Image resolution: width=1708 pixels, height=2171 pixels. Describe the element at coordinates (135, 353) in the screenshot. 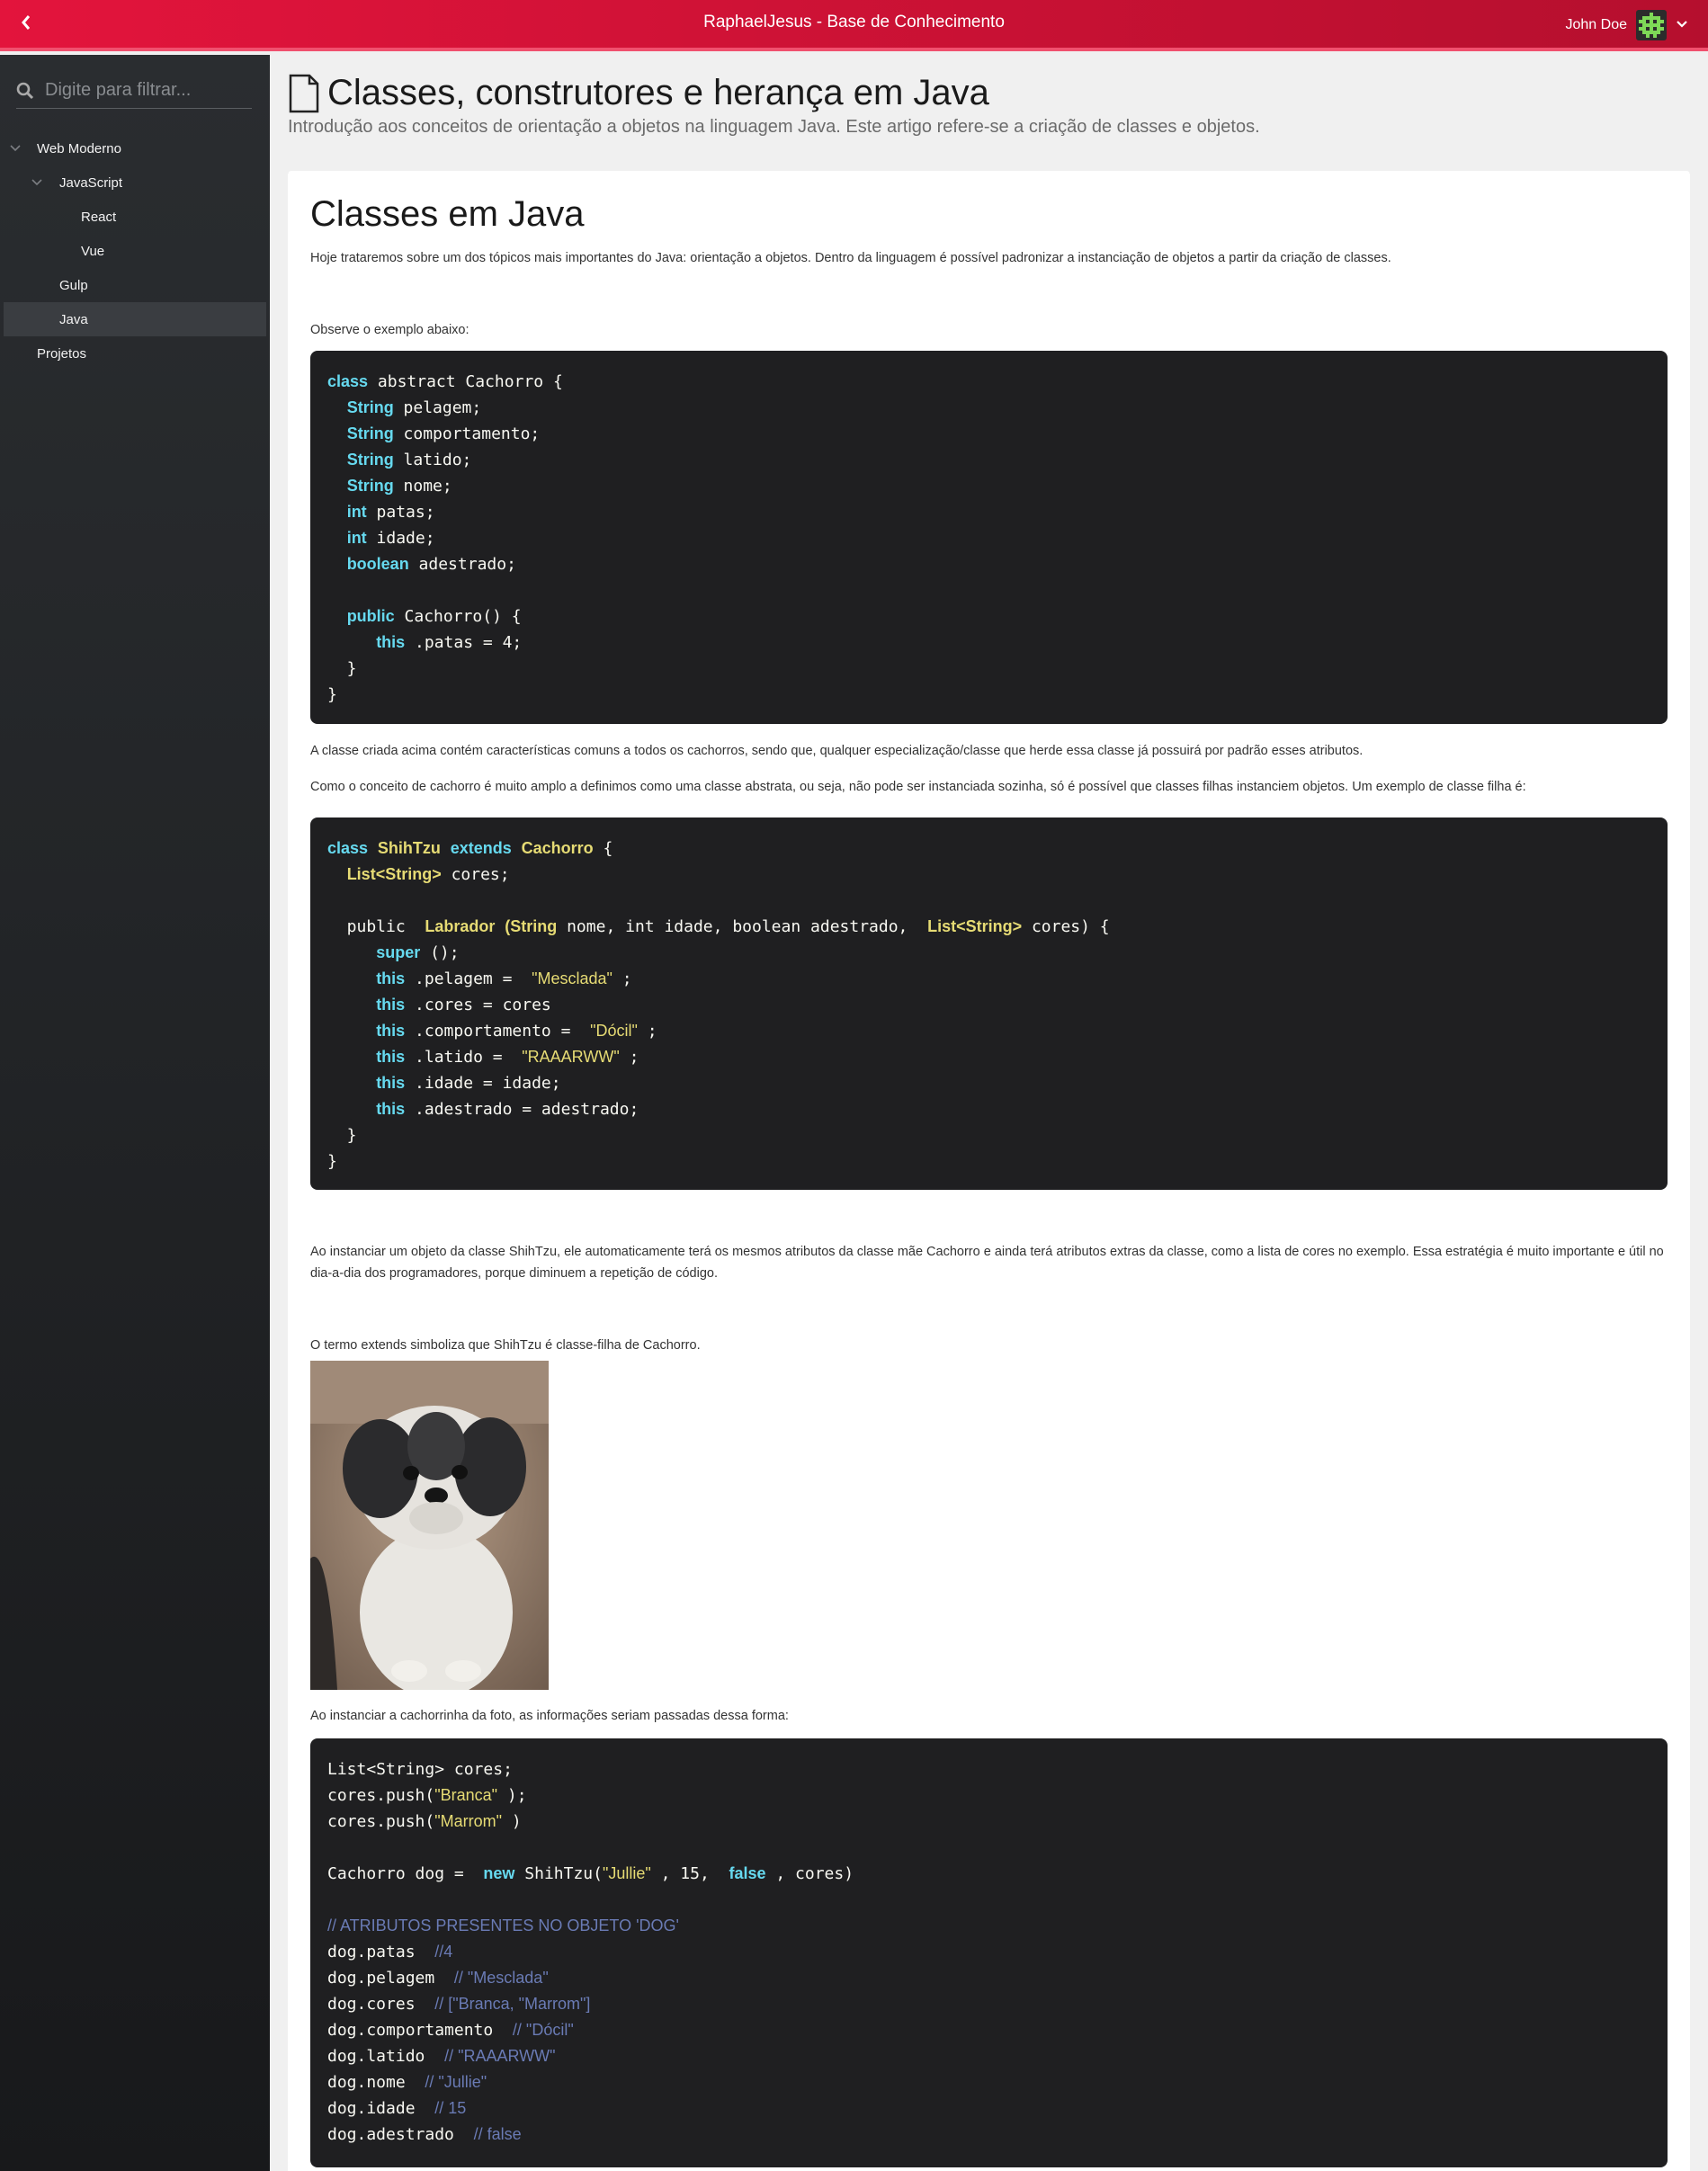

I see `sidebar-item-projetos: Projetos` at that location.